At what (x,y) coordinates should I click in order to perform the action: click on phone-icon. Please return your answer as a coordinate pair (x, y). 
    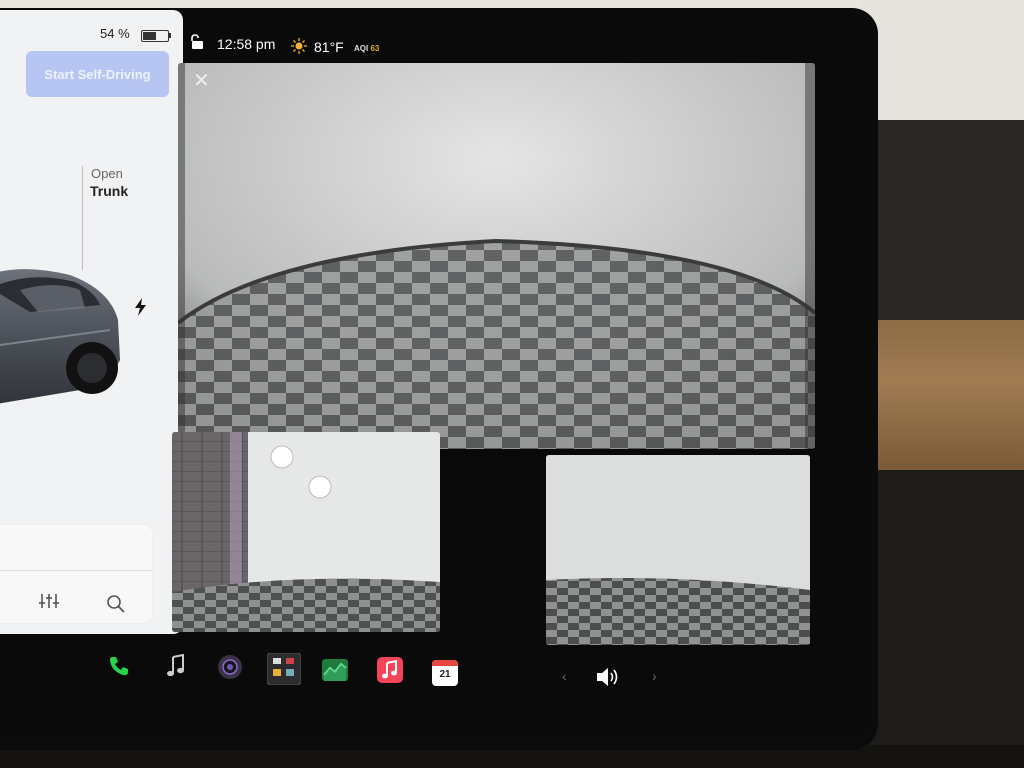
    Looking at the image, I should click on (119, 666).